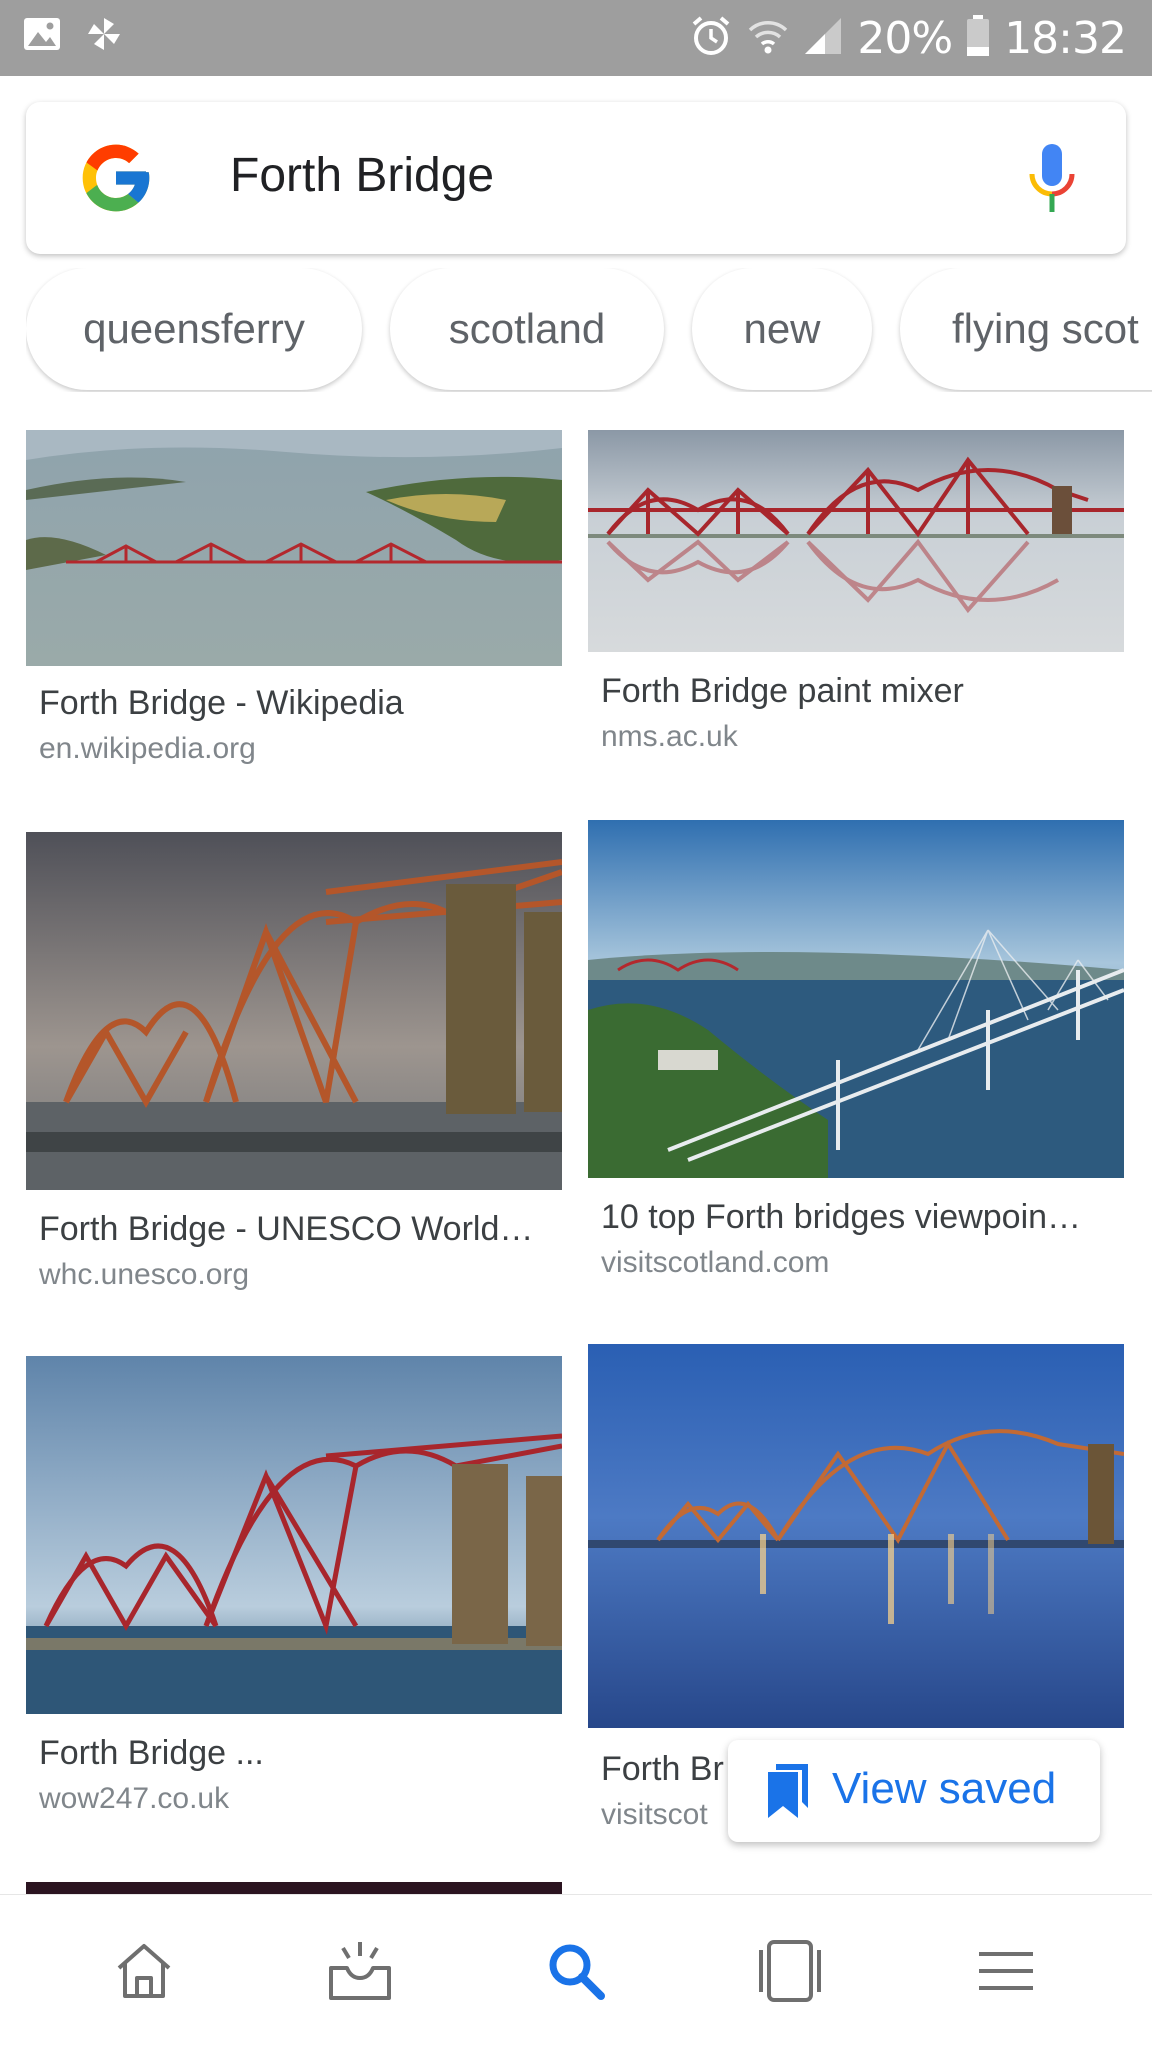 This screenshot has width=1152, height=2049. Describe the element at coordinates (654, 1814) in the screenshot. I see `result-site: visitscot` at that location.